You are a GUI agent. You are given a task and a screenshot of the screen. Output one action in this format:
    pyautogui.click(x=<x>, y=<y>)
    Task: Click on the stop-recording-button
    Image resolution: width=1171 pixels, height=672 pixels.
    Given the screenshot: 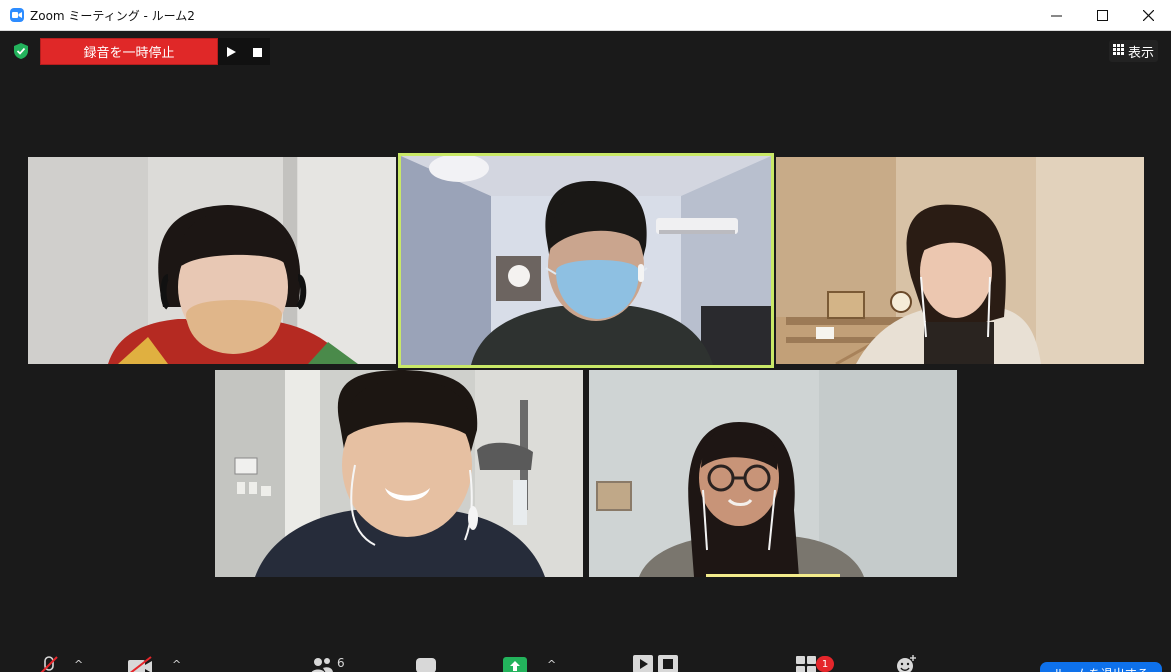 What is the action you would take?
    pyautogui.click(x=257, y=51)
    